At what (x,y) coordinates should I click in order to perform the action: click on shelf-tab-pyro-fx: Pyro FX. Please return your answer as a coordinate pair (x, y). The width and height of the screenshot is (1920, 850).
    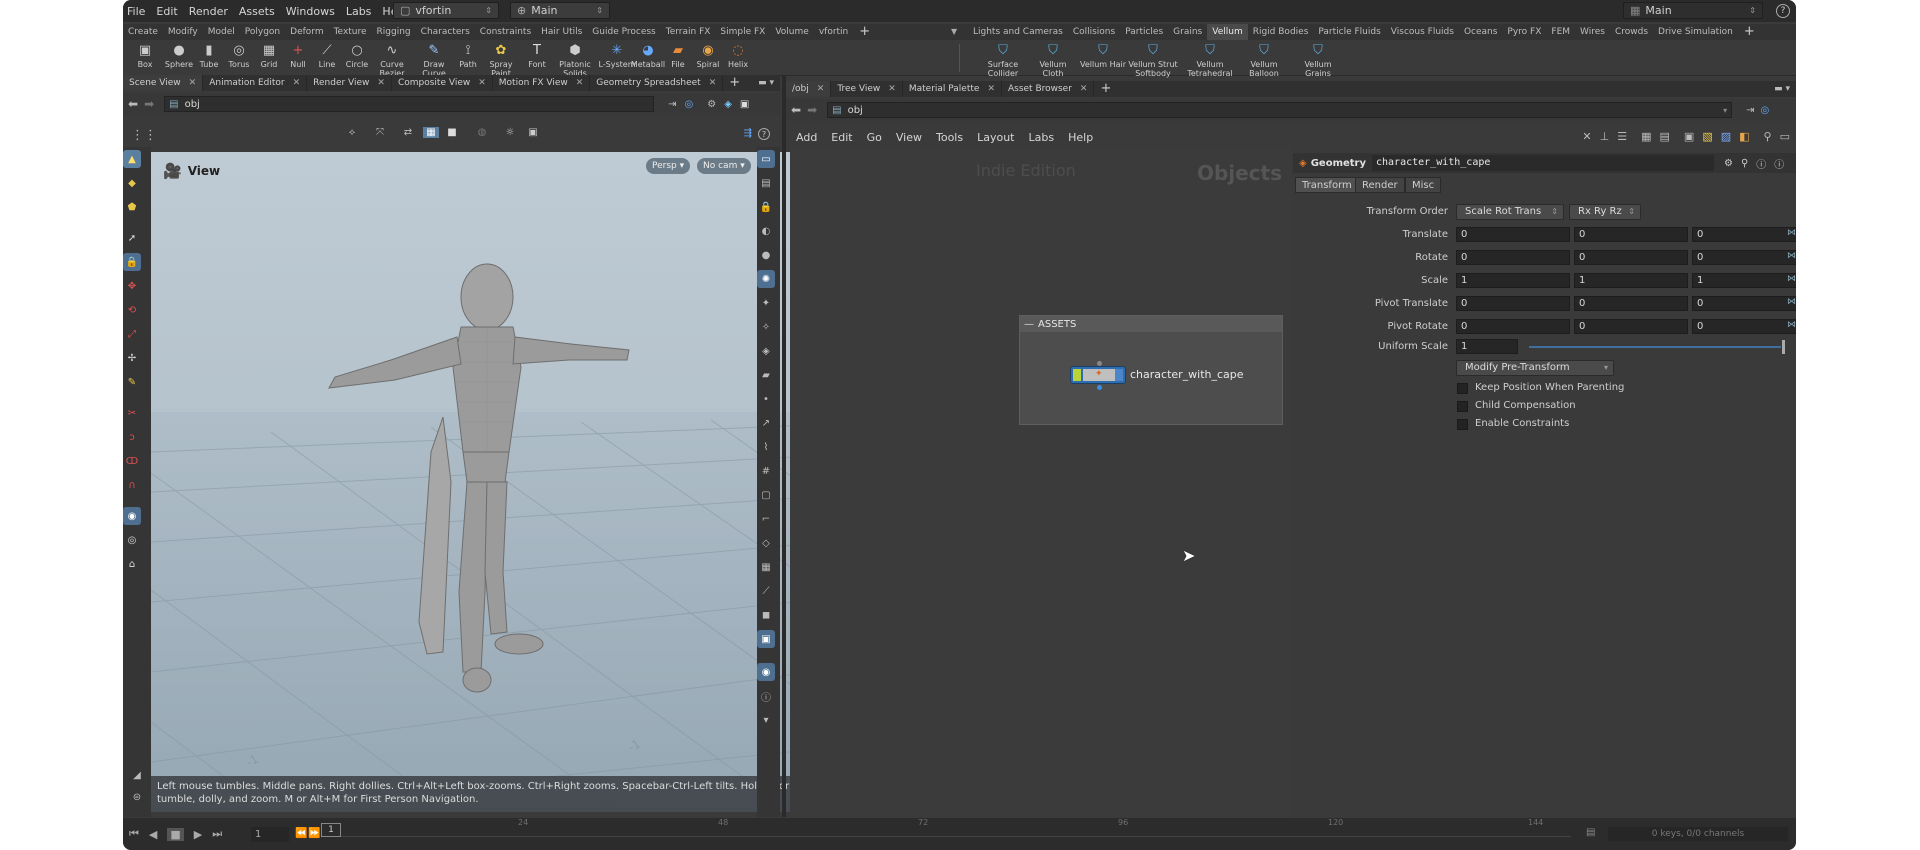
    Looking at the image, I should click on (1524, 32).